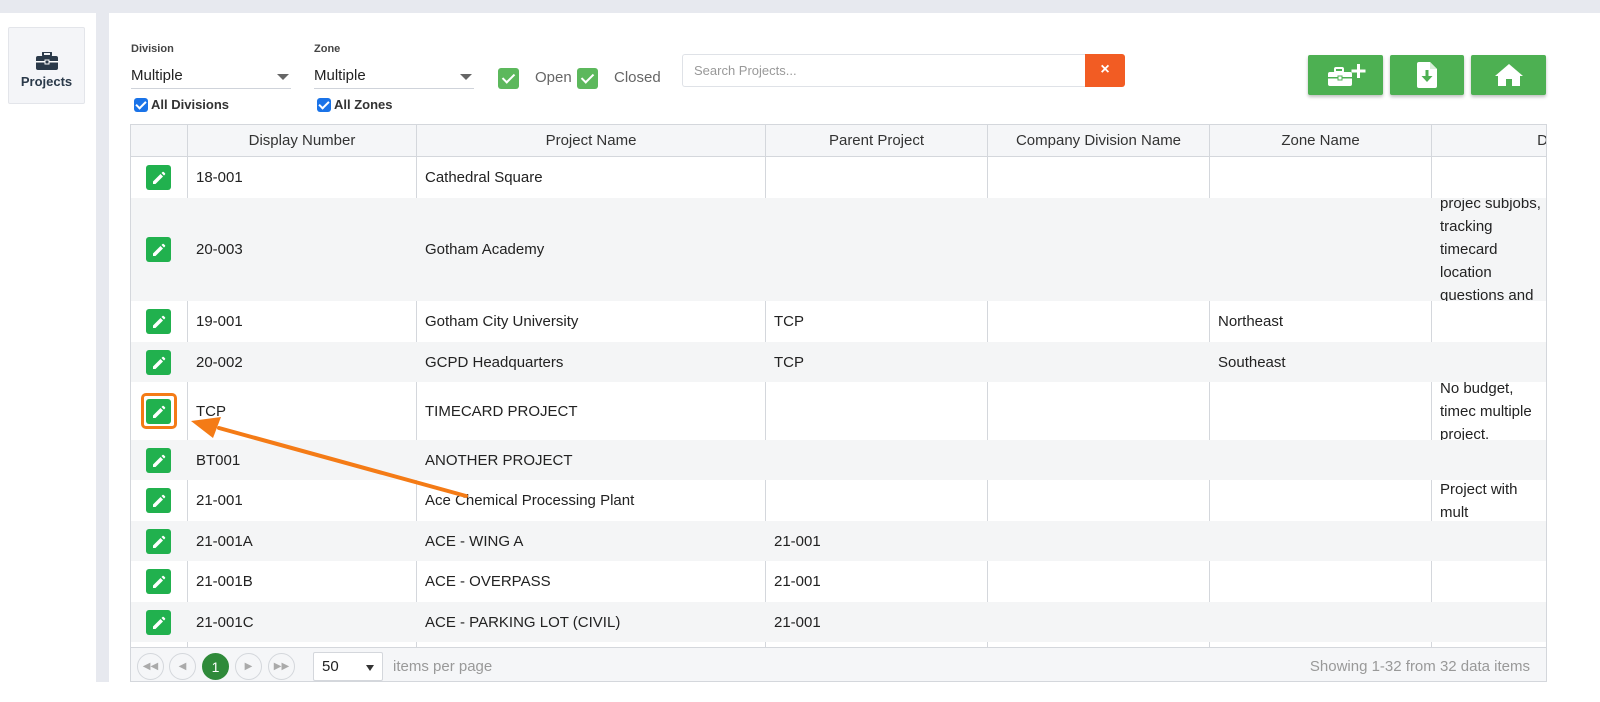 The width and height of the screenshot is (1600, 702). I want to click on bottom-strip, so click(848, 692).